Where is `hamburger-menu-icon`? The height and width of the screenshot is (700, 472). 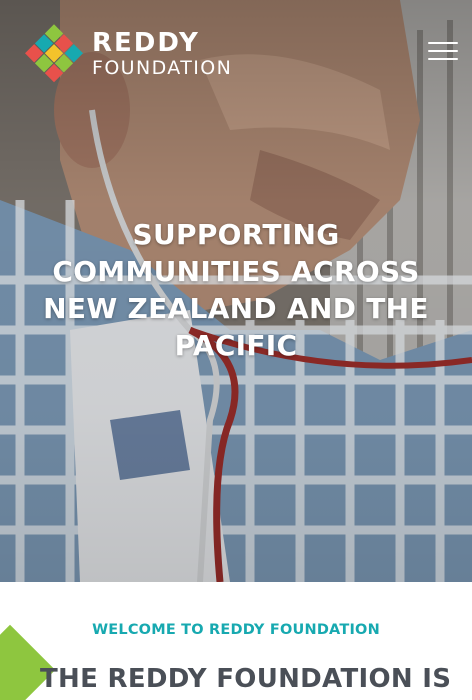 hamburger-menu-icon is located at coordinates (443, 51).